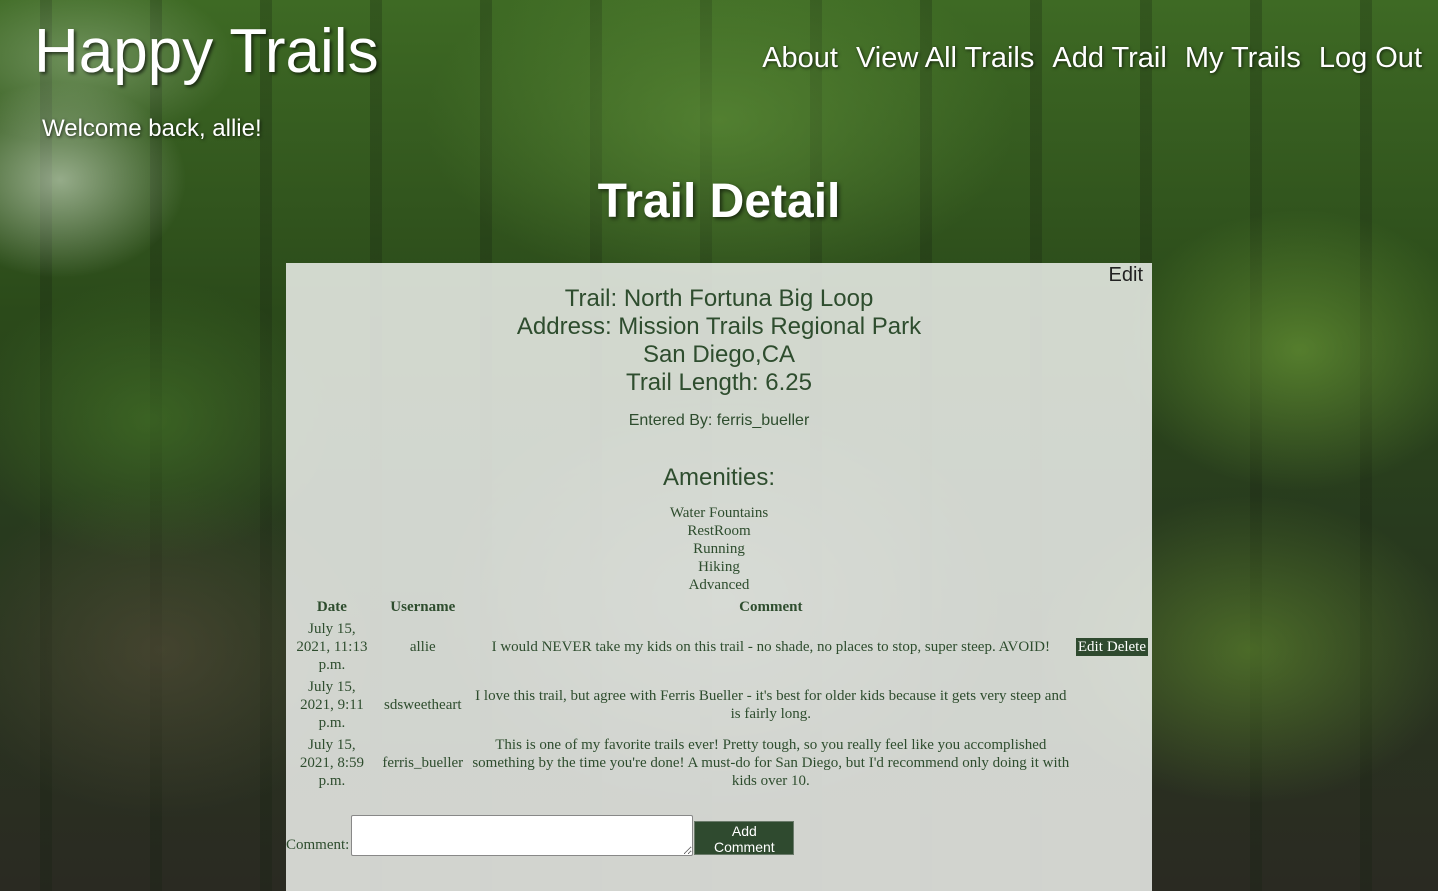  Describe the element at coordinates (771, 607) in the screenshot. I see `header-comment: Comment` at that location.